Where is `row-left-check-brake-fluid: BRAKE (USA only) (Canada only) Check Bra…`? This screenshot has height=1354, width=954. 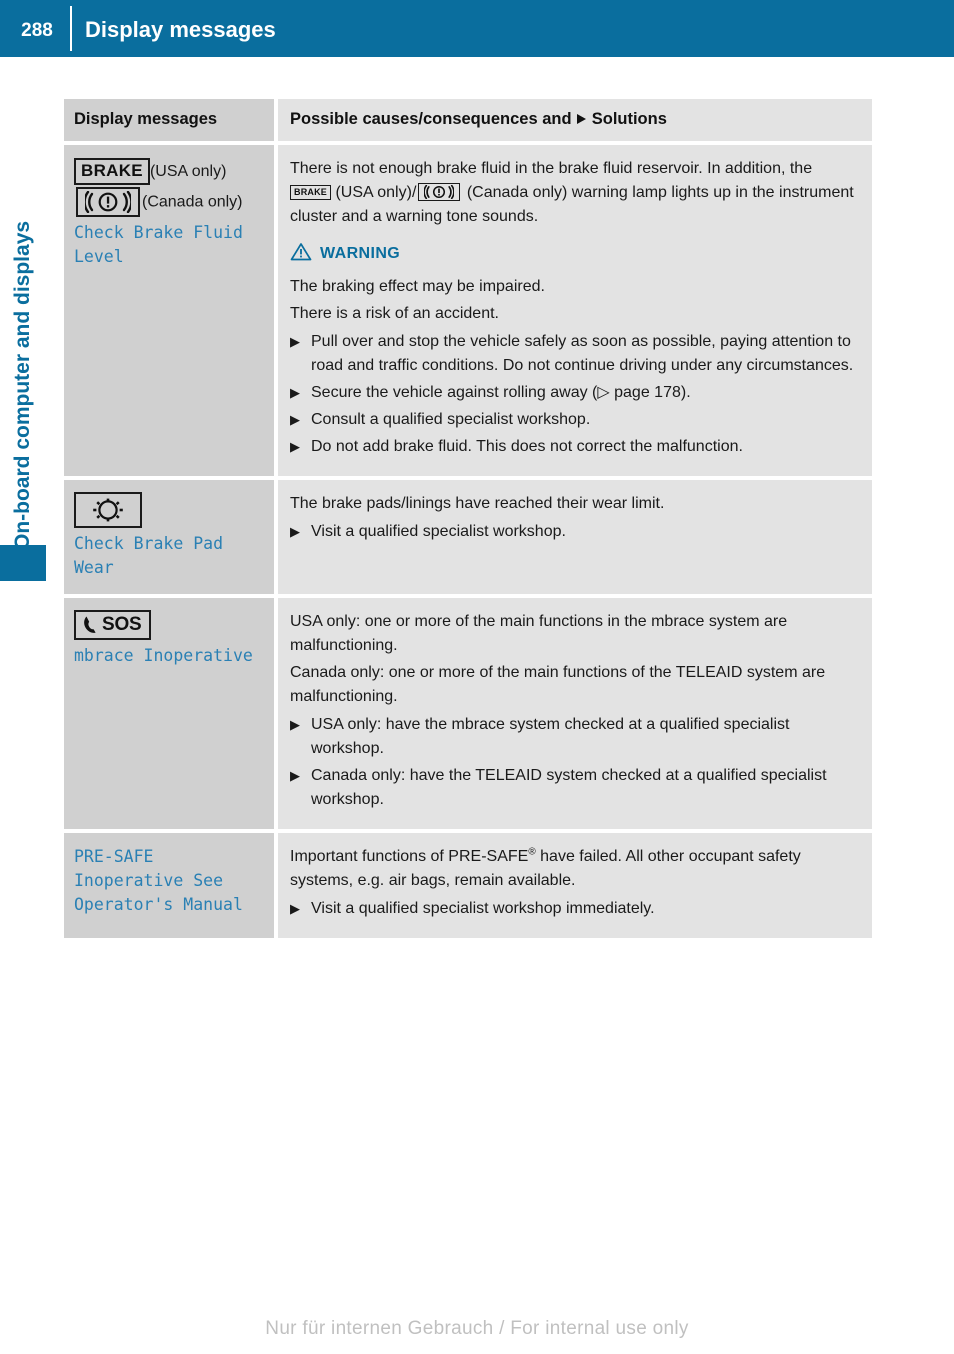 row-left-check-brake-fluid: BRAKE (USA only) (Canada only) Check Bra… is located at coordinates (169, 311).